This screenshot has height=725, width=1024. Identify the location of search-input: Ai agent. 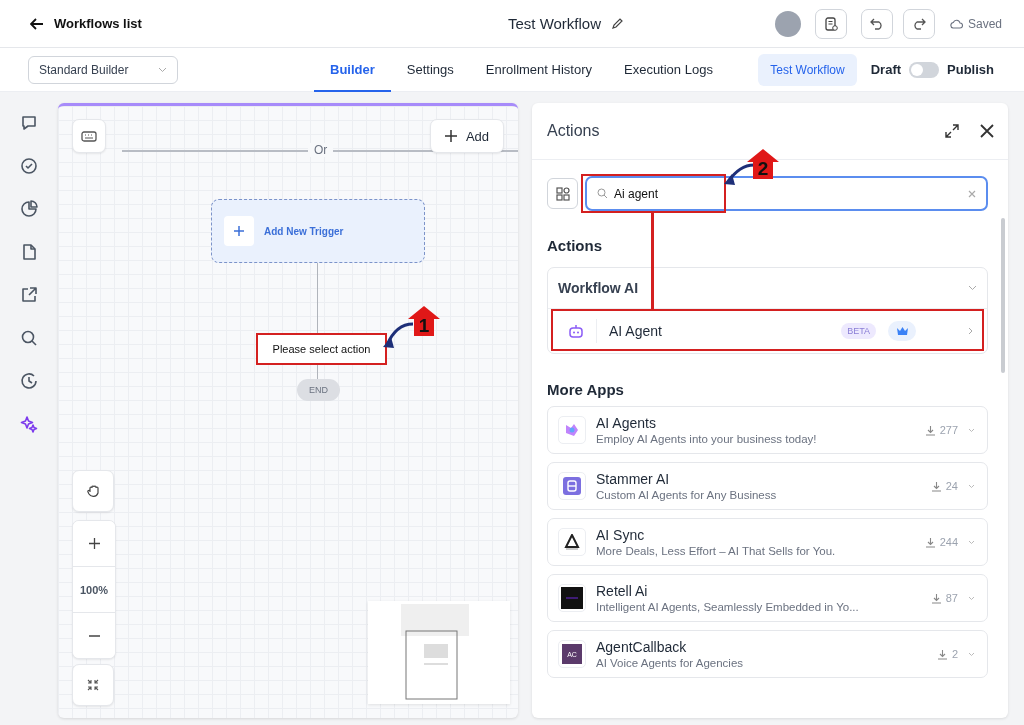
(788, 193).